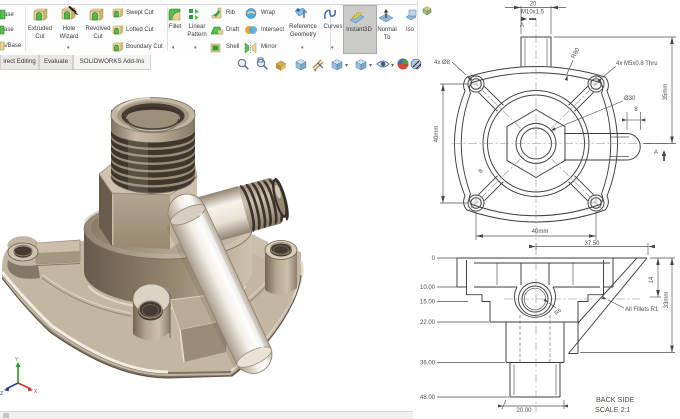 The width and height of the screenshot is (680, 419). I want to click on svg-text: 15.00, so click(428, 303).